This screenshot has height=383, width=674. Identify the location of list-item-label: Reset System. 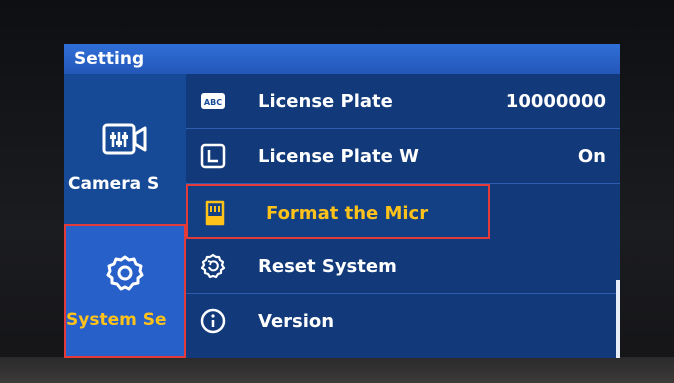
(327, 266).